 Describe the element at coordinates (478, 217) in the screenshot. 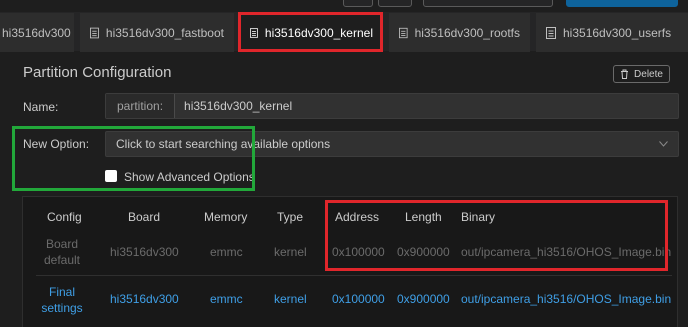

I see `column-header-binary: Binary` at that location.